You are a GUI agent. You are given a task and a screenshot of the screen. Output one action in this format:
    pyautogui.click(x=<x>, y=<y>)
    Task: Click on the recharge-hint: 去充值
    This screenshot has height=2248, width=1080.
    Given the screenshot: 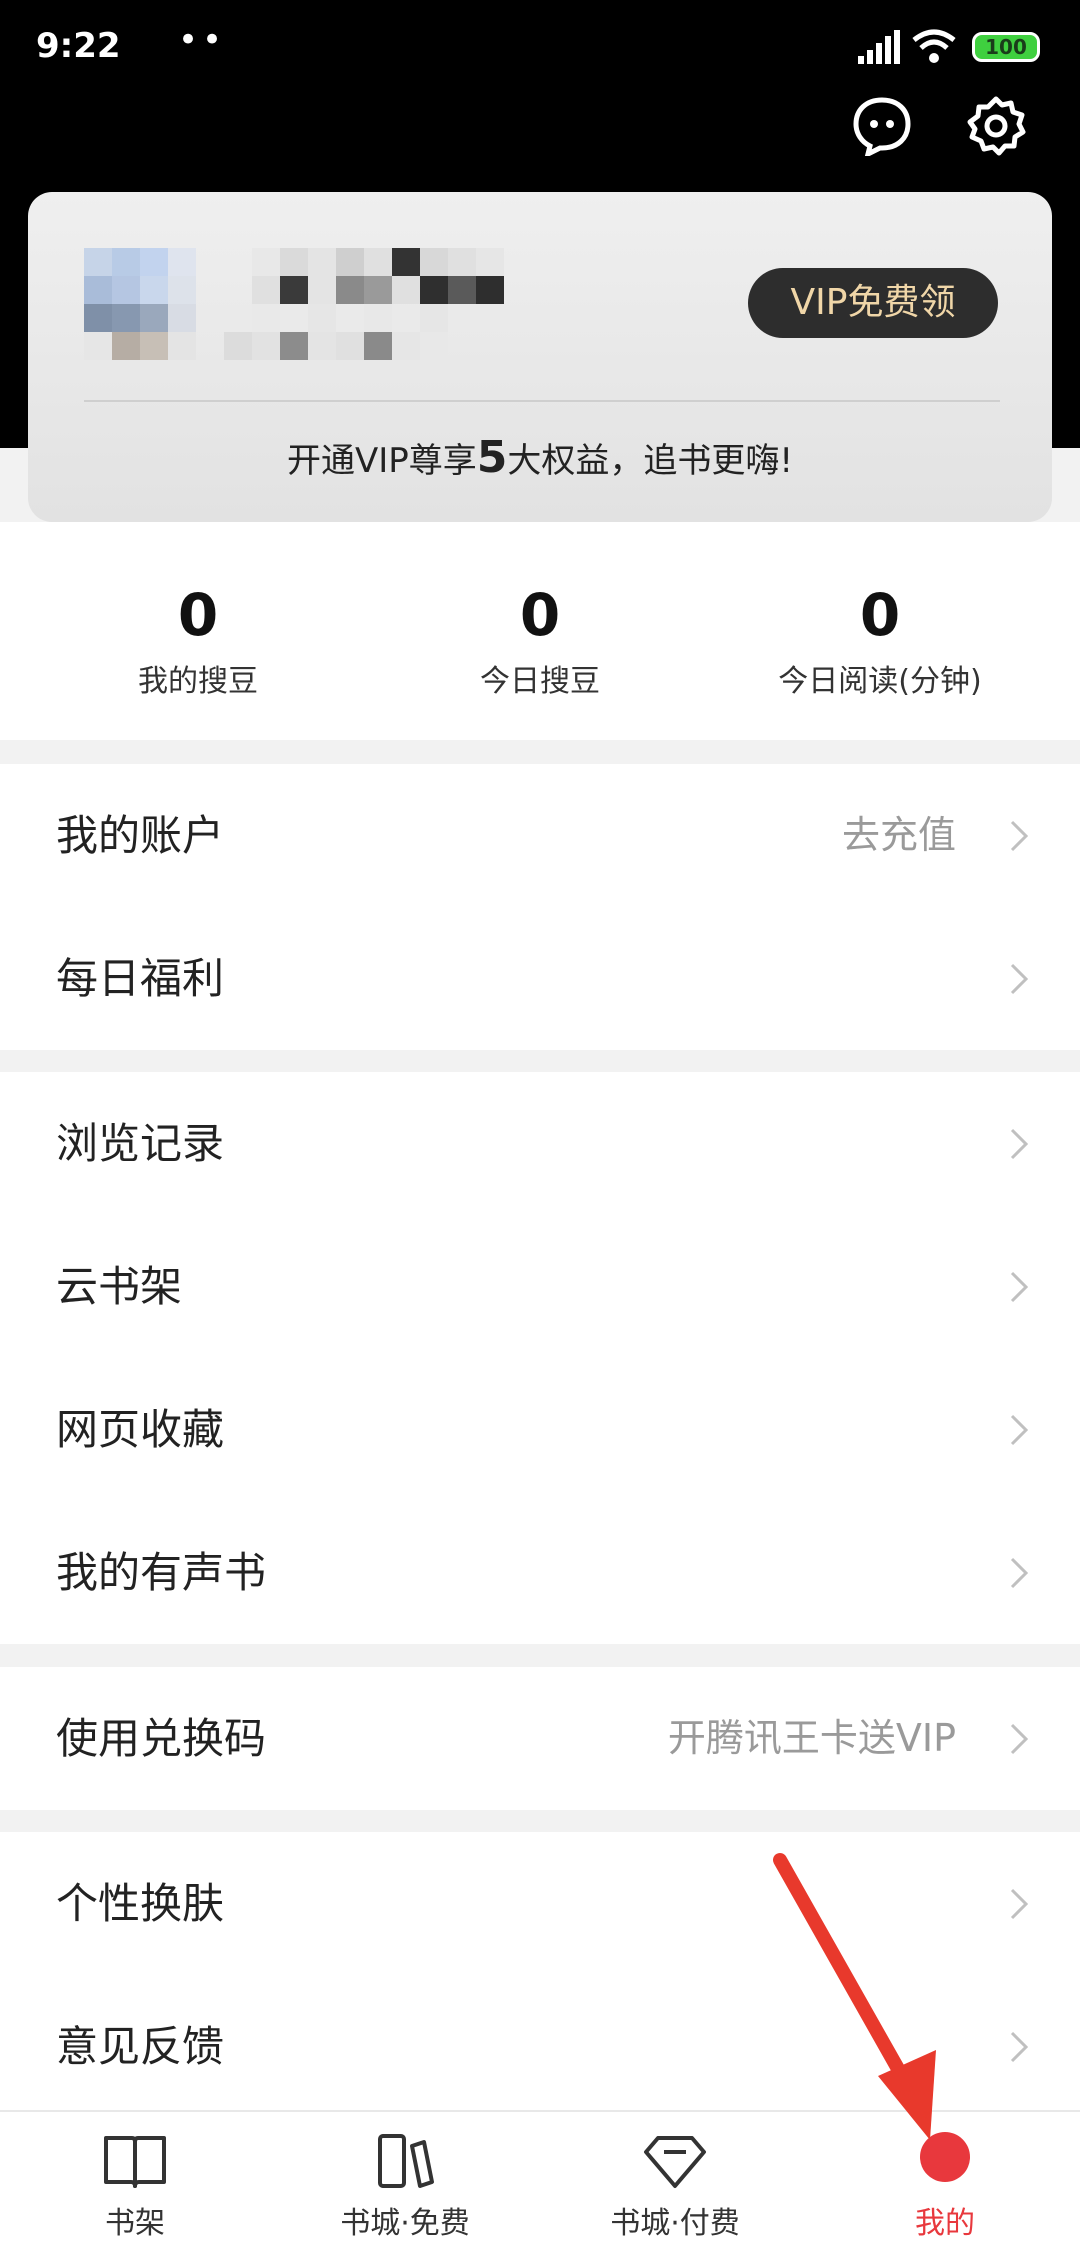 What is the action you would take?
    pyautogui.click(x=898, y=835)
    